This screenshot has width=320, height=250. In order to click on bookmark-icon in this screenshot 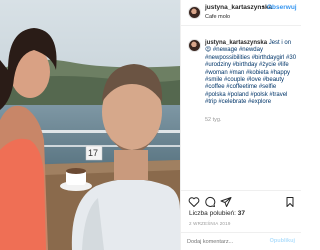, I will do `click(290, 202)`.